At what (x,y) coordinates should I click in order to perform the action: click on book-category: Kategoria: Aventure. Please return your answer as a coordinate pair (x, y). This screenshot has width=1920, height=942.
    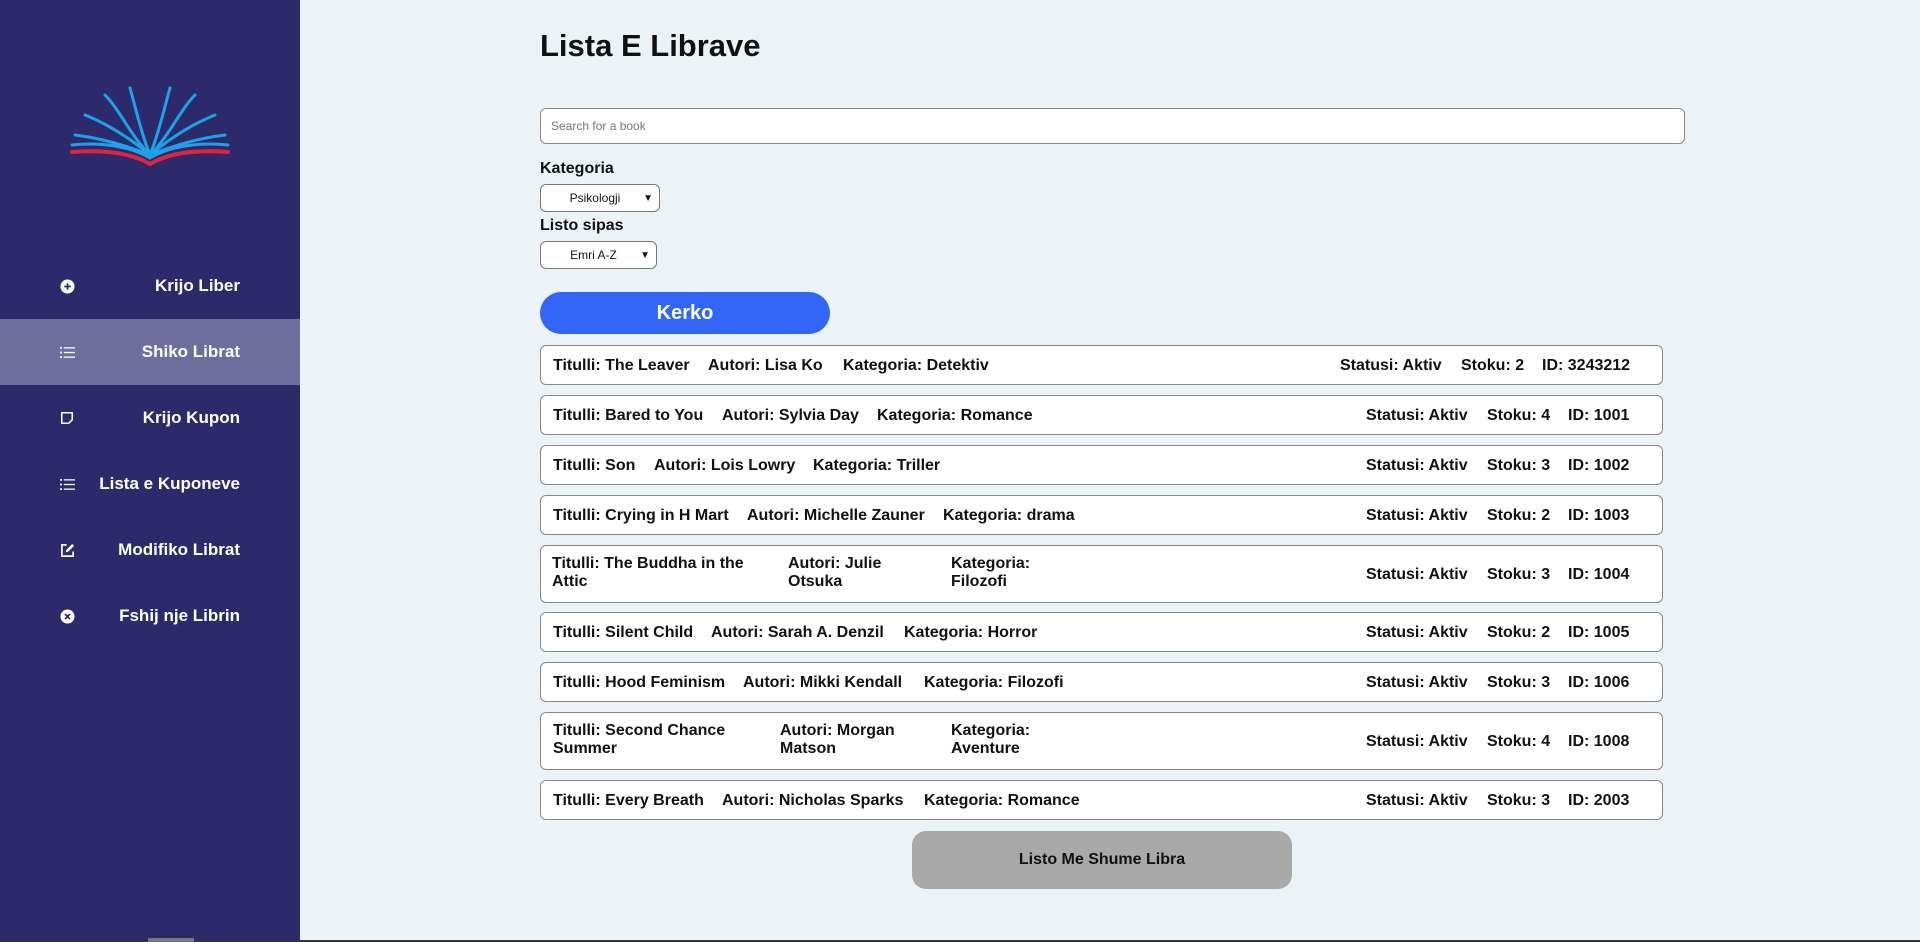
    Looking at the image, I should click on (991, 739).